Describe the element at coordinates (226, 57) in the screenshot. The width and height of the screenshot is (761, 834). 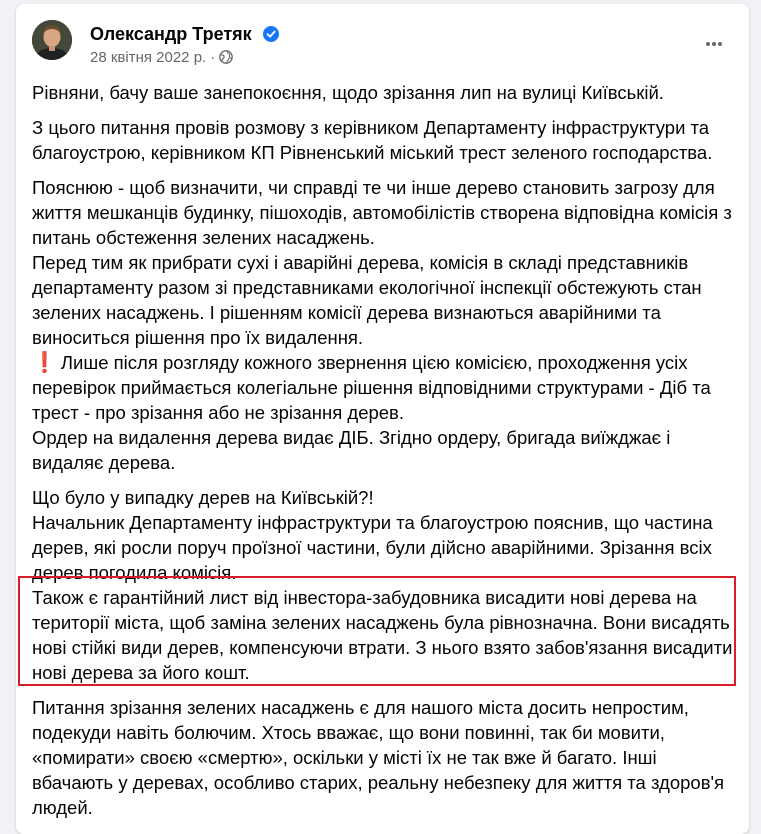
I see `globe-icon` at that location.